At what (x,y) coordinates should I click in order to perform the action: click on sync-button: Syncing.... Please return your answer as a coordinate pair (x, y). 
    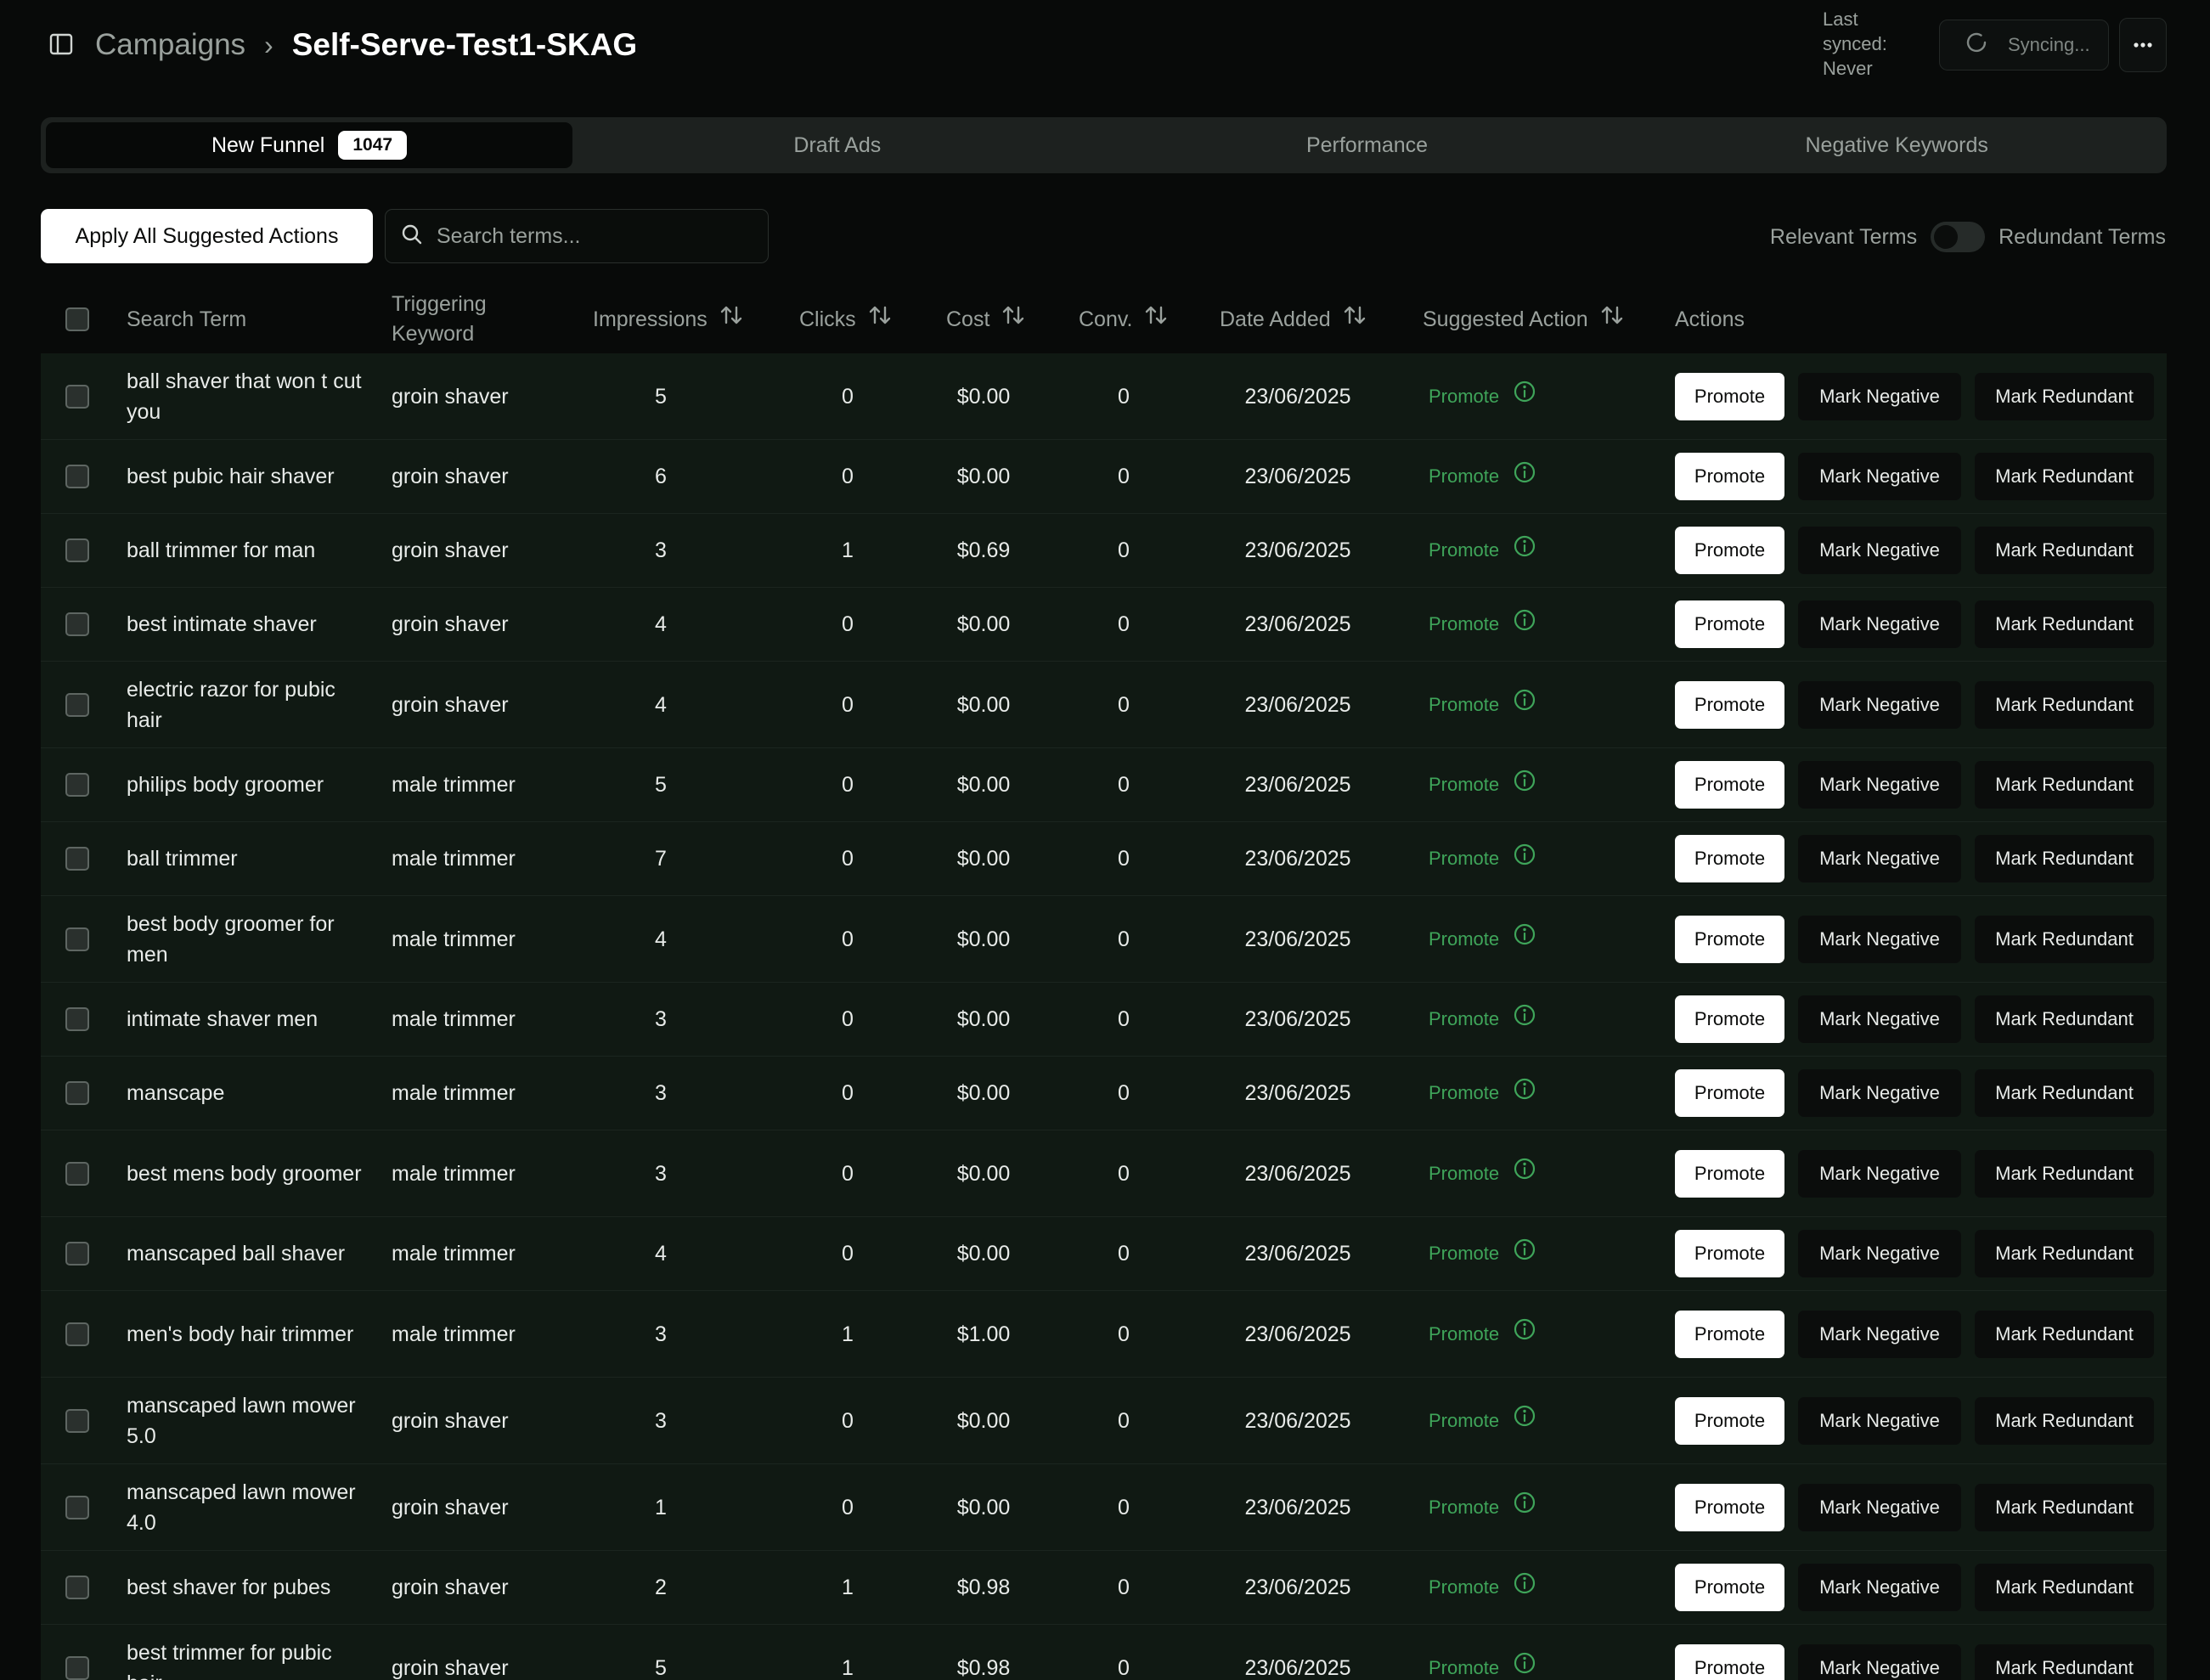
    Looking at the image, I should click on (2024, 45).